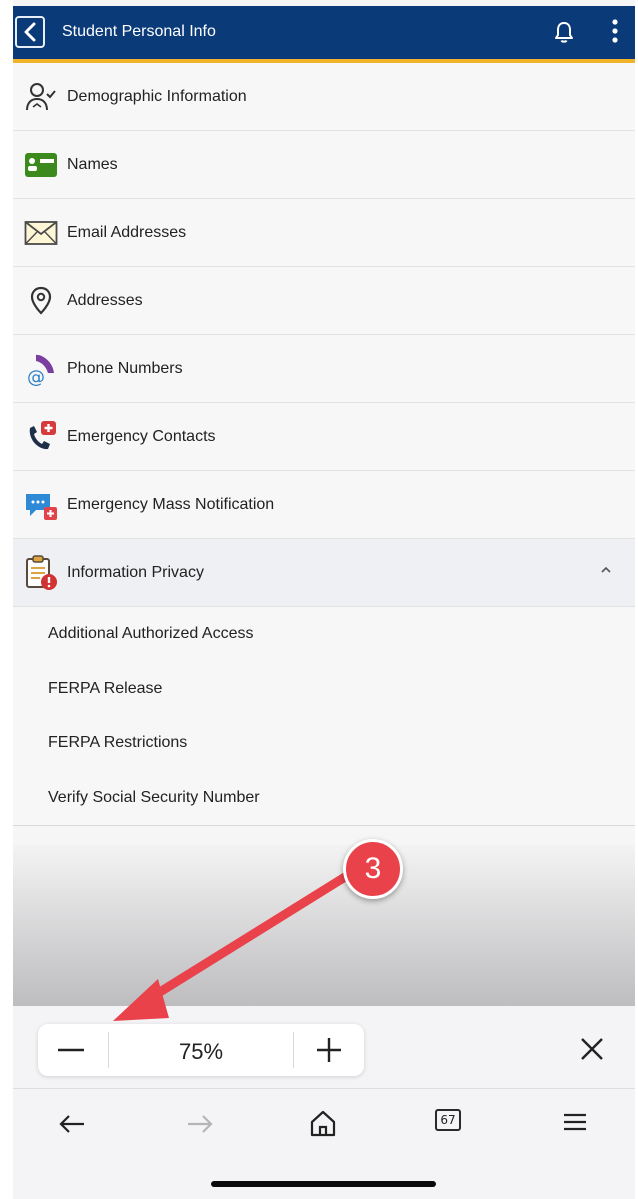 The image size is (638, 1199). What do you see at coordinates (324, 97) in the screenshot?
I see `menu-item-demographic-information: Demographic Information` at bounding box center [324, 97].